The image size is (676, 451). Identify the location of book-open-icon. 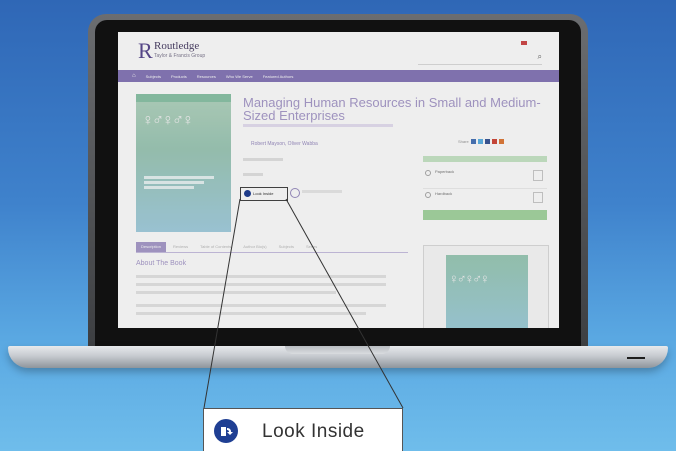
(226, 431).